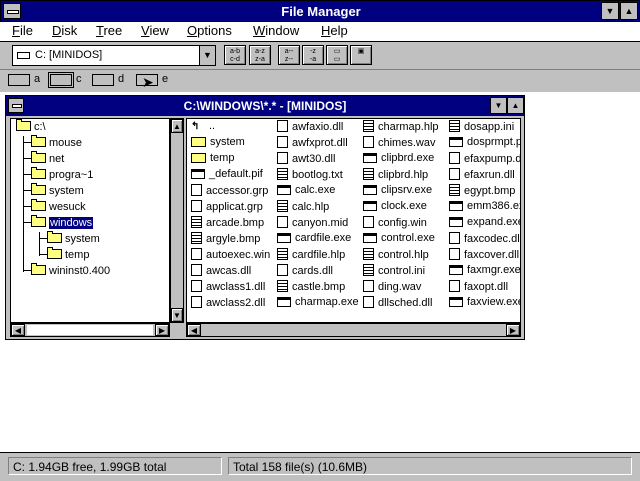 The width and height of the screenshot is (640, 481). Describe the element at coordinates (233, 304) in the screenshot. I see `list-item: awclass2.dll` at that location.